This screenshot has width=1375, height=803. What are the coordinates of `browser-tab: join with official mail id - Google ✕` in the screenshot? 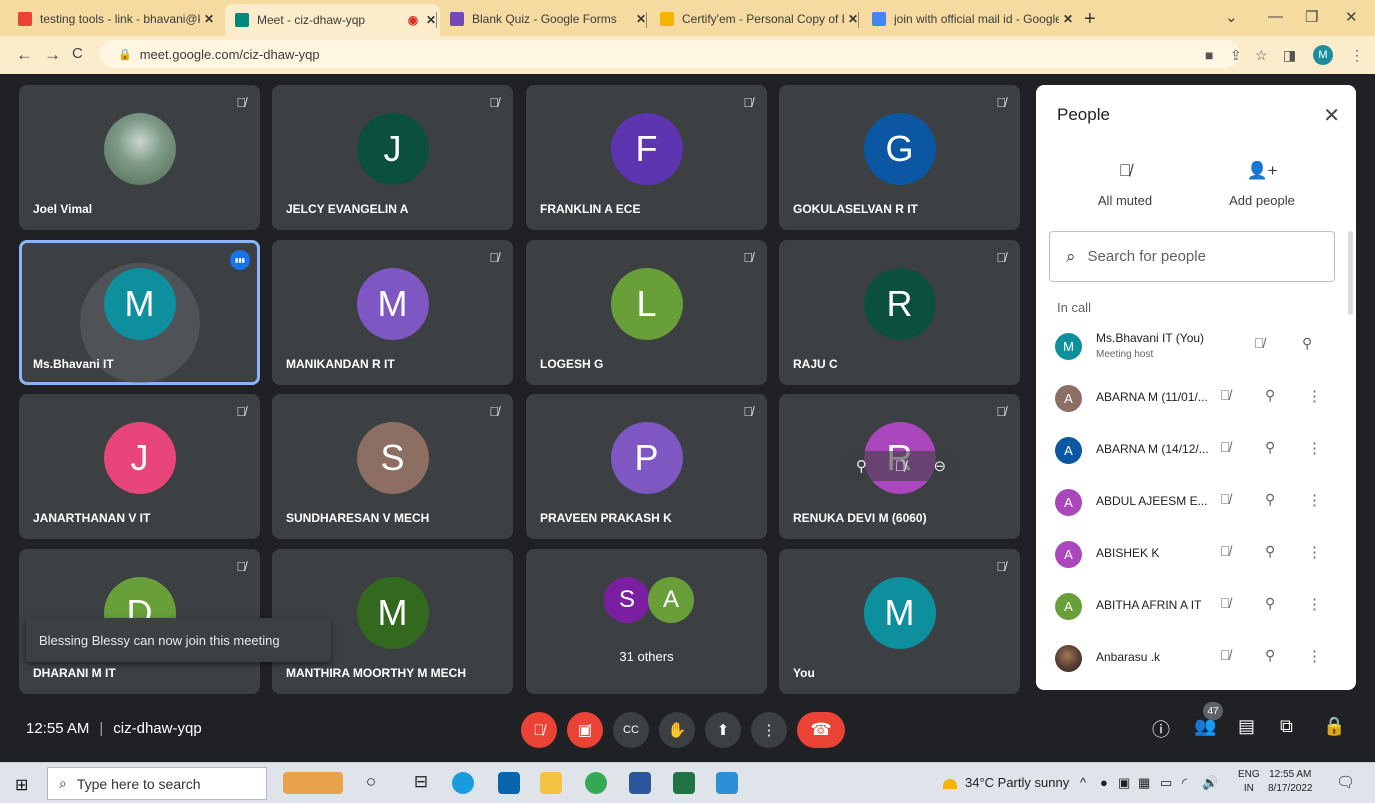 It's located at (969, 19).